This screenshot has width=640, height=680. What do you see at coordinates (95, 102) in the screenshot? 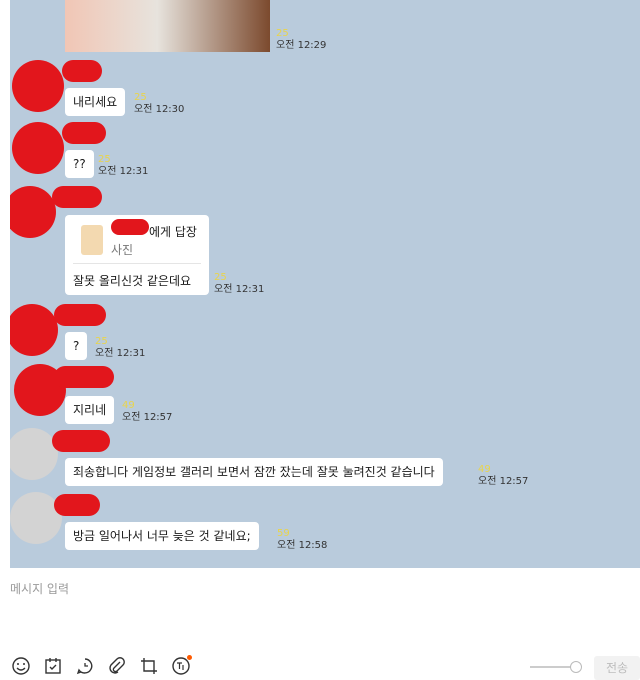
I see `message-bubble: 내리세요` at bounding box center [95, 102].